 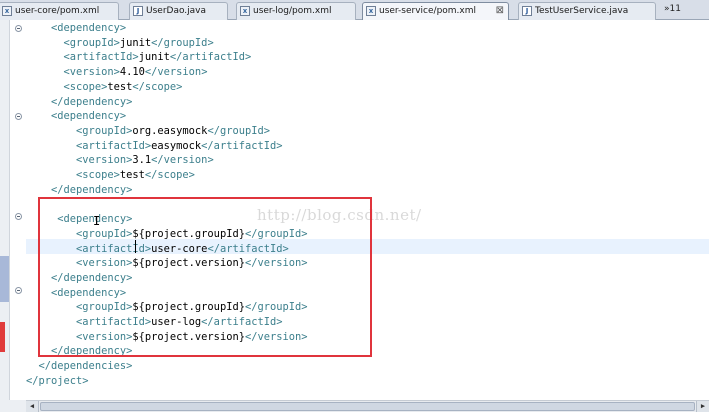 I want to click on code-line: <version>3.1</version>, so click(x=120, y=160).